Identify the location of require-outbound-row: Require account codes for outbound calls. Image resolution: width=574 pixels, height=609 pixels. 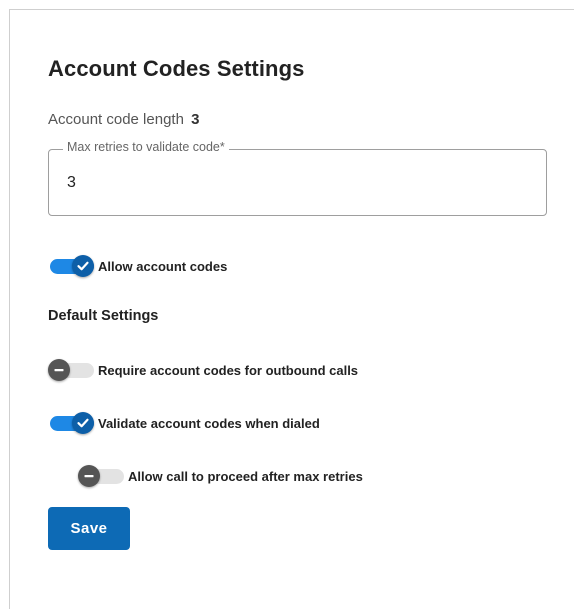
(203, 370).